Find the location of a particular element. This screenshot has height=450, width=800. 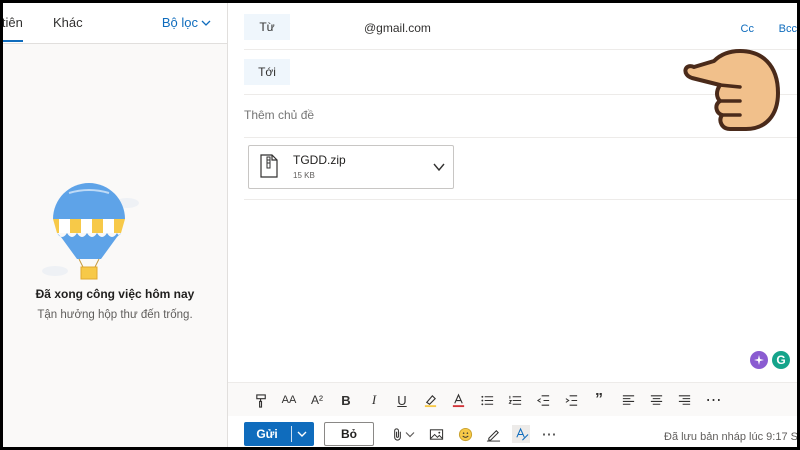

formatting-toolbar: AA A² B I U ” ⋯ is located at coordinates (512, 399).